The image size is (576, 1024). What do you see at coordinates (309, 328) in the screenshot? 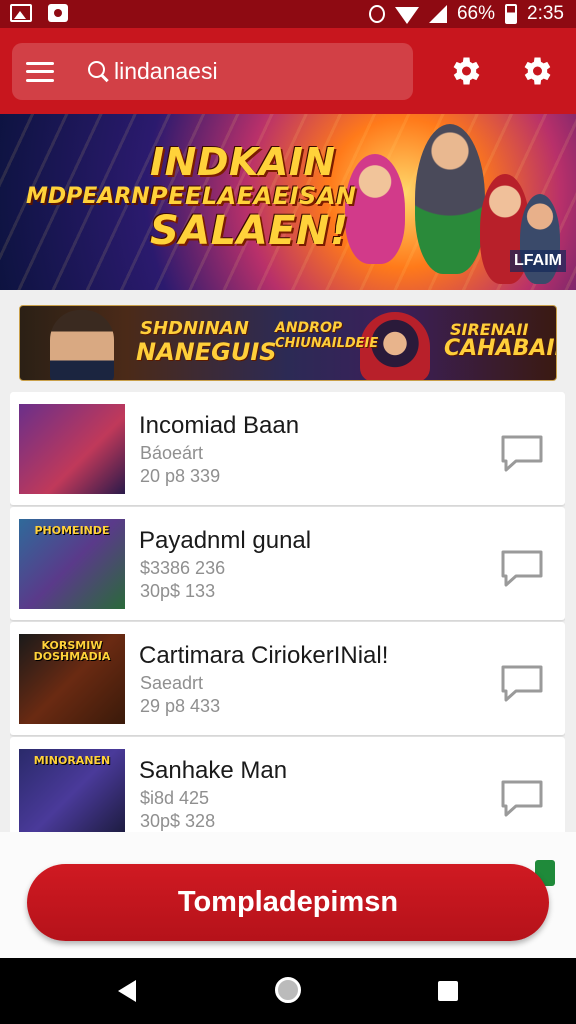
I see `promo-text: ANDROP` at bounding box center [309, 328].